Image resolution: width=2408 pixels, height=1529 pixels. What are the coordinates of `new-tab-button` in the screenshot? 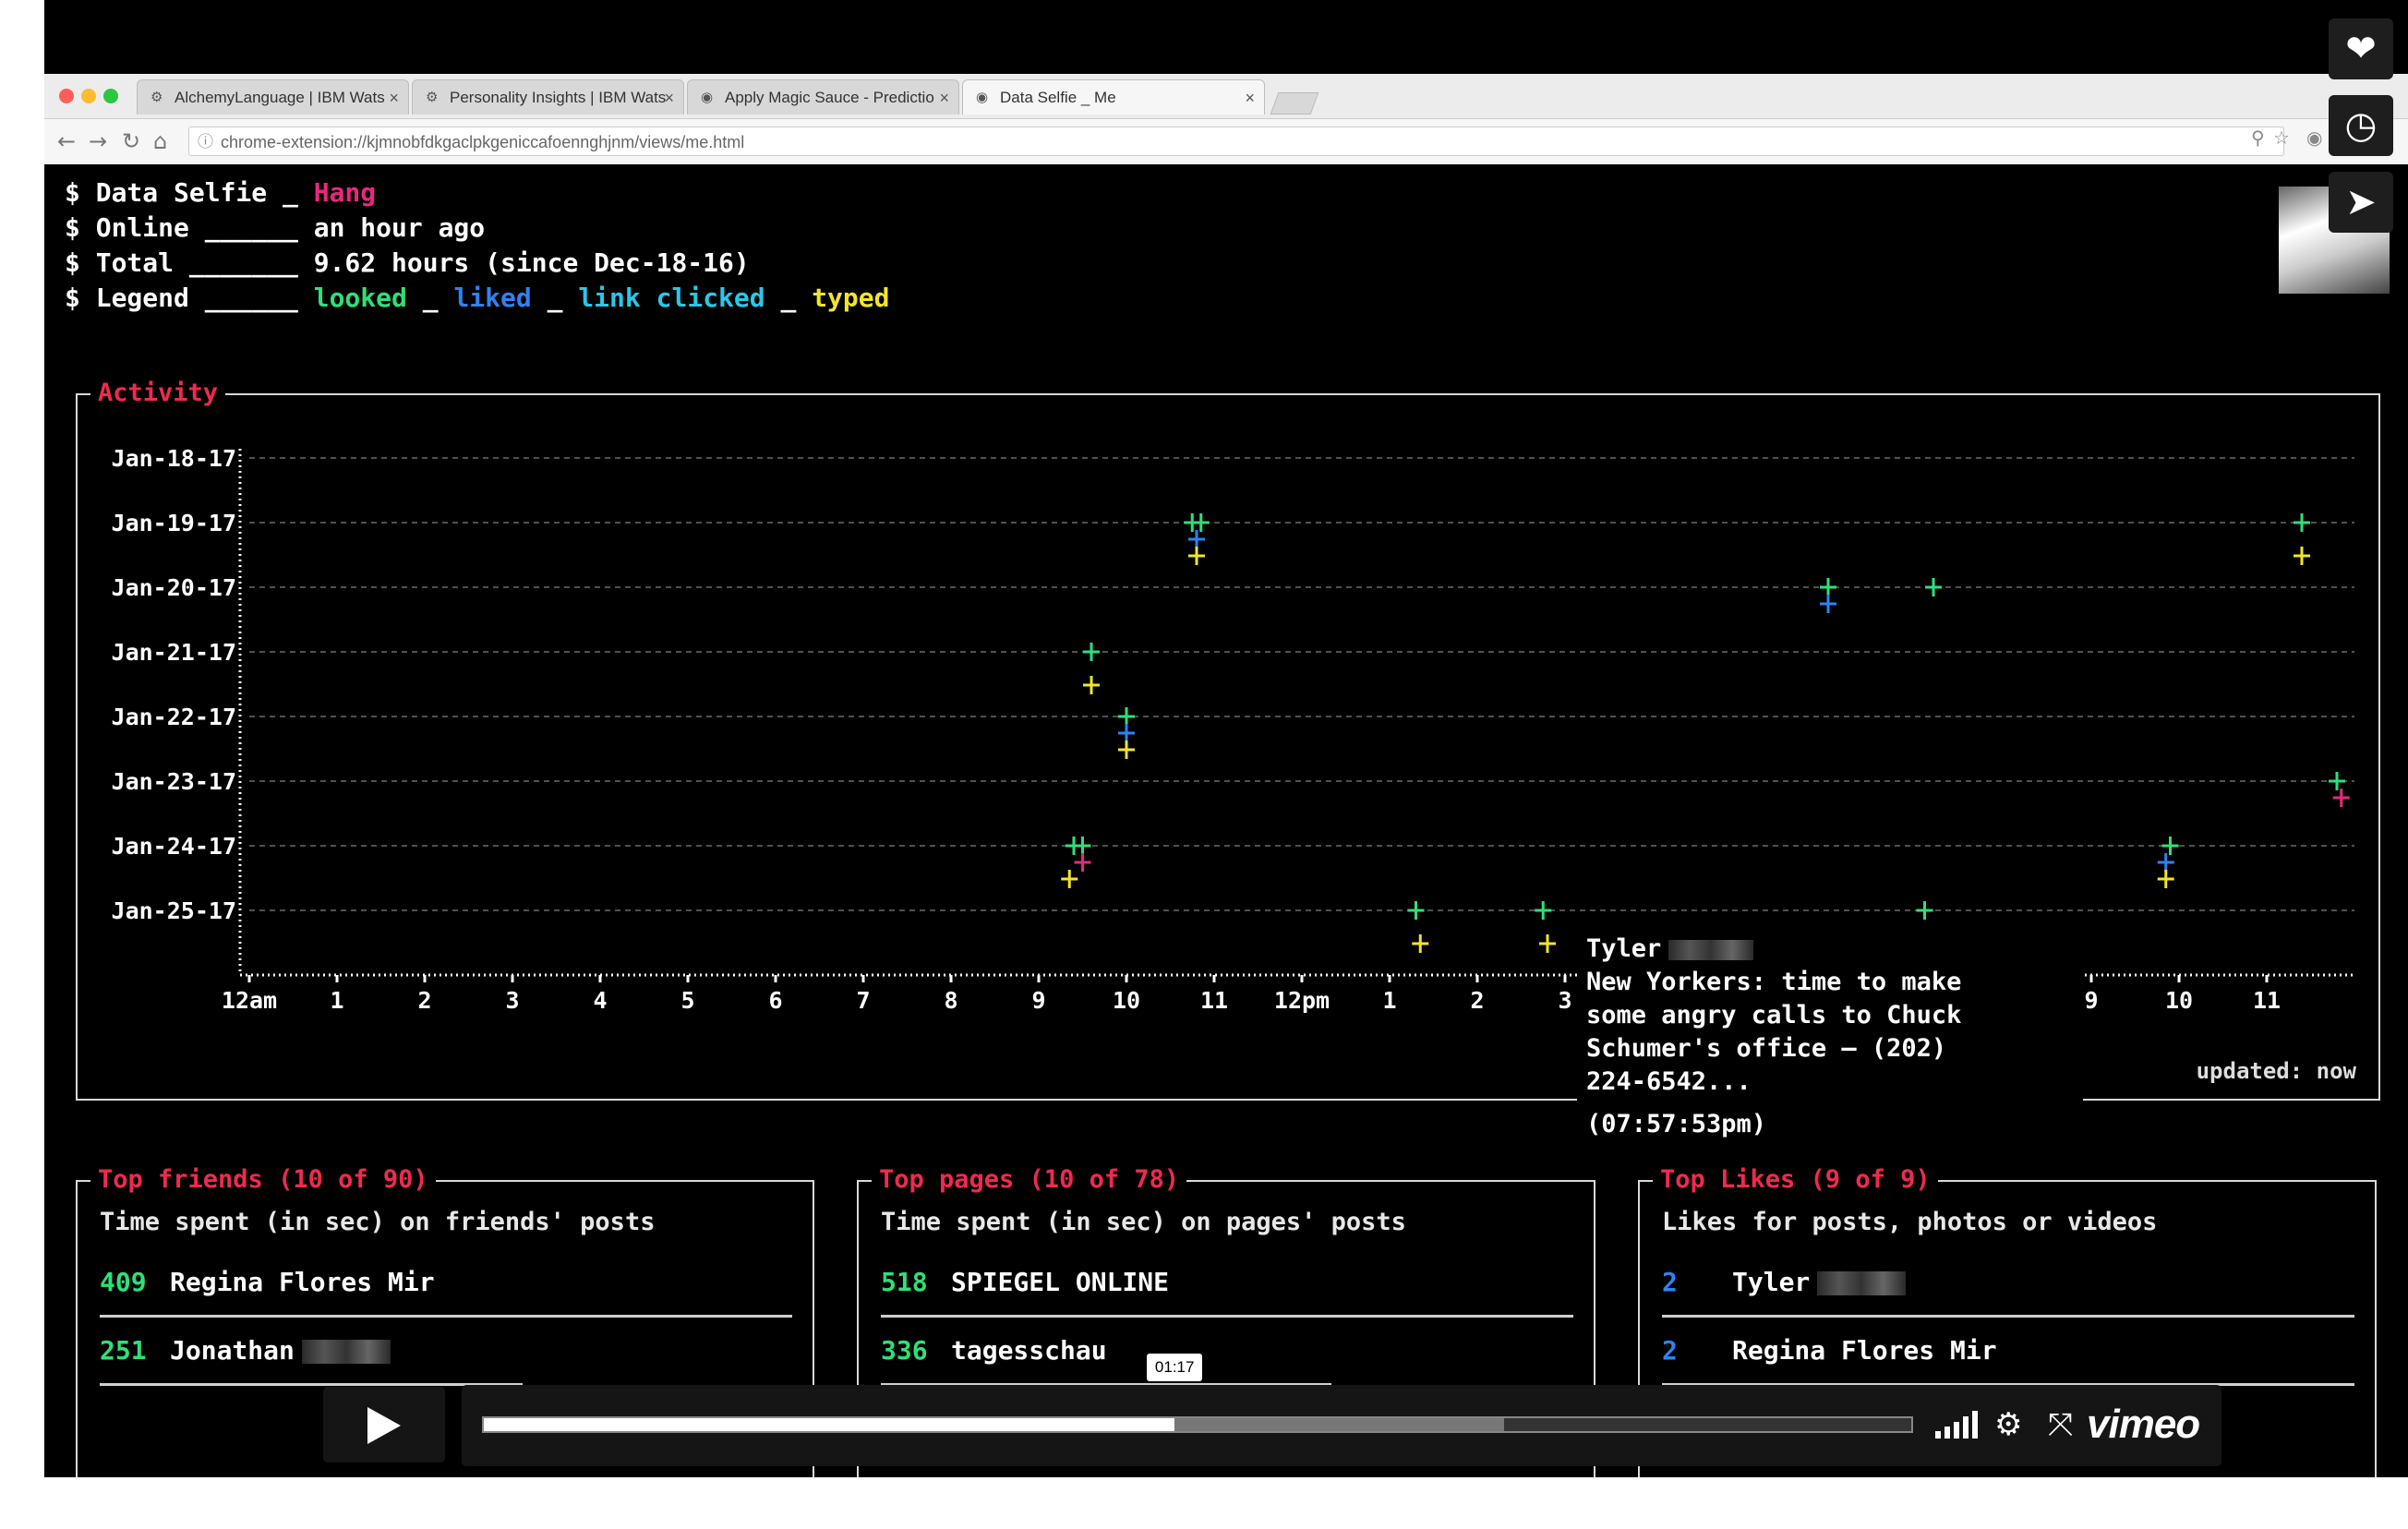 It's located at (1294, 103).